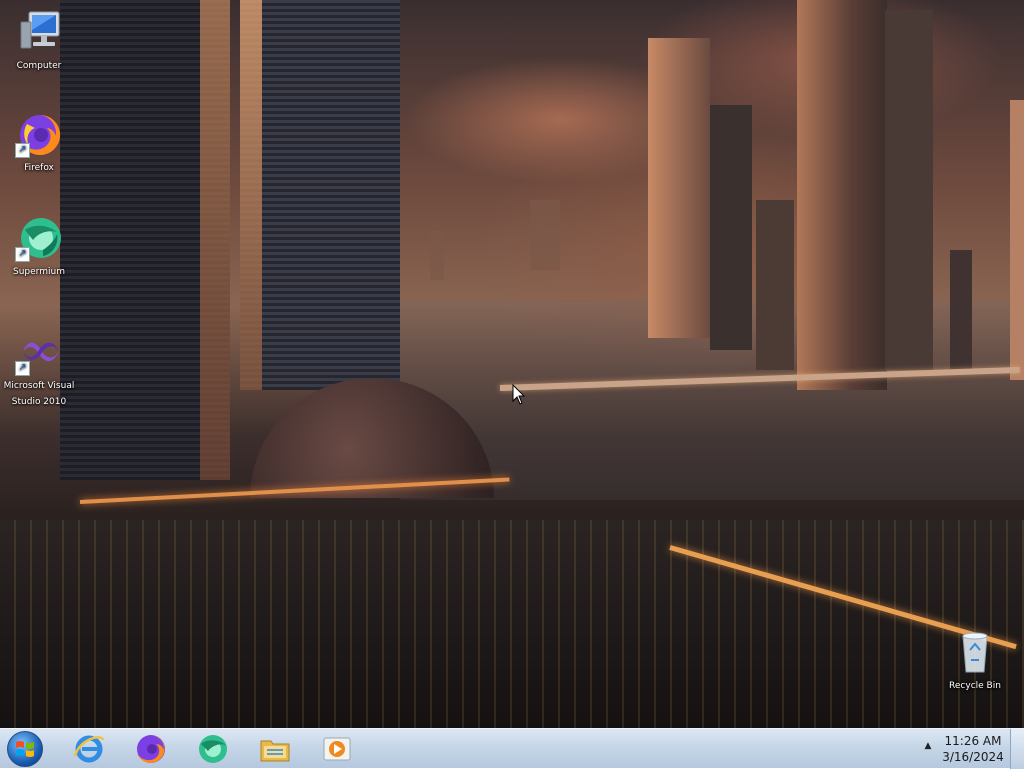  What do you see at coordinates (1017, 749) in the screenshot?
I see `show-desktop-button` at bounding box center [1017, 749].